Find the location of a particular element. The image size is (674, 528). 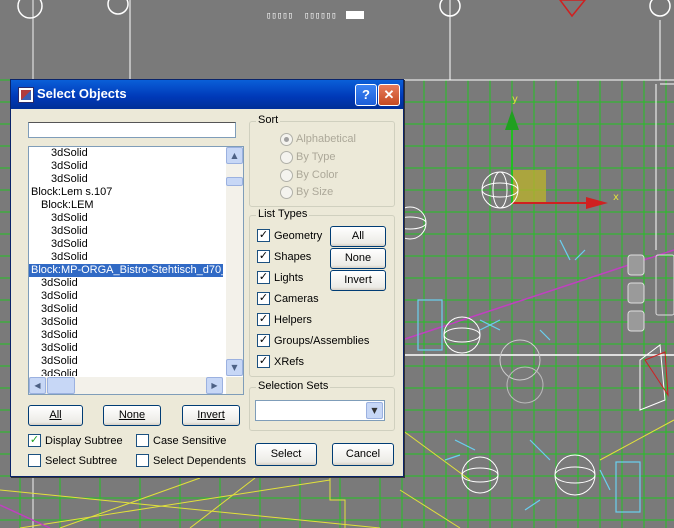

select-subtree-check is located at coordinates (34, 460).